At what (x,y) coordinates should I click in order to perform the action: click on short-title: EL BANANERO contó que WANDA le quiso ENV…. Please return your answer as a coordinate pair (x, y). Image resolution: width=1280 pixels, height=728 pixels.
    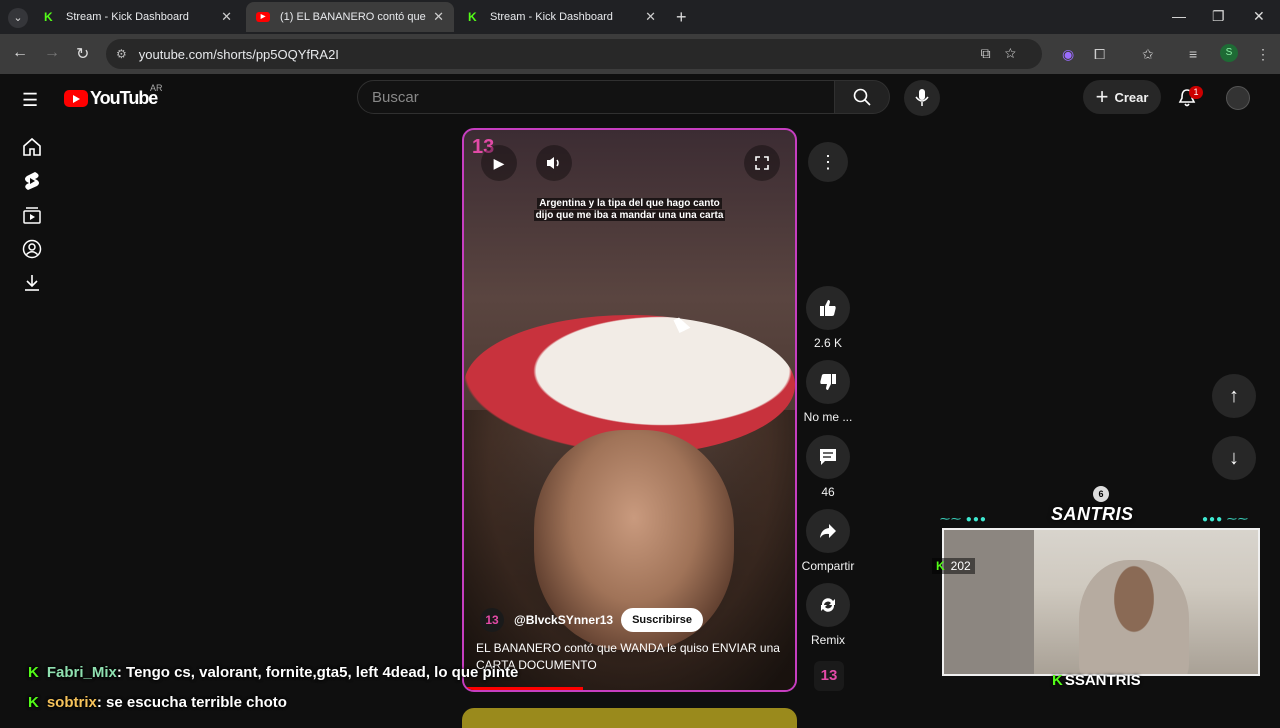
    Looking at the image, I should click on (631, 657).